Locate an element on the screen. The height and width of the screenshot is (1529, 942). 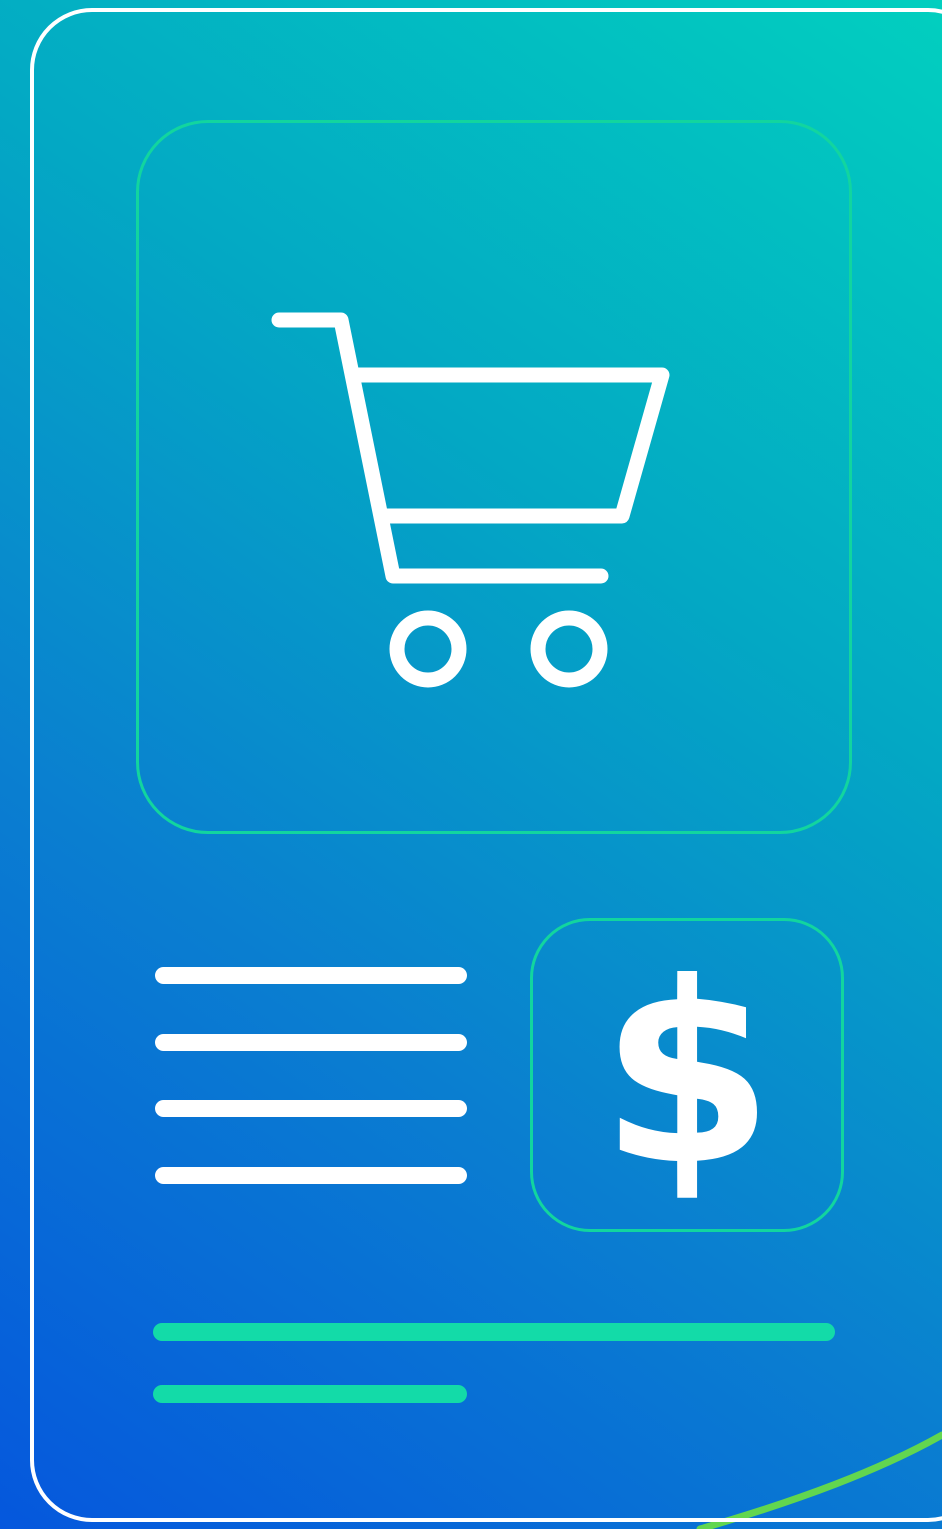
accent-line-long is located at coordinates (494, 1332).